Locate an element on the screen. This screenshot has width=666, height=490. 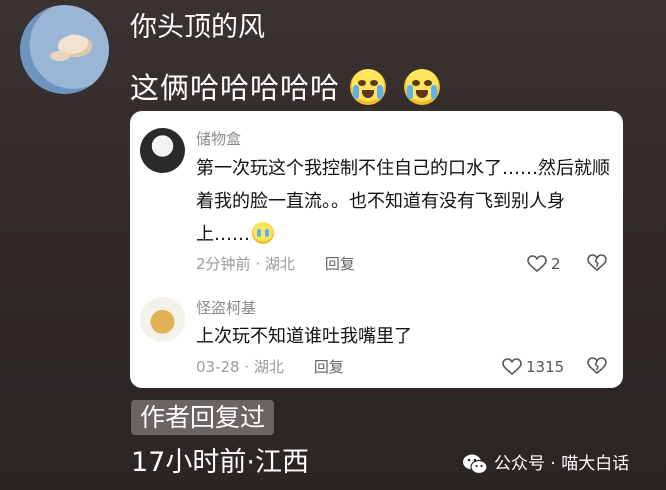
watermark: 公众号 · 喵大白话 is located at coordinates (545, 464).